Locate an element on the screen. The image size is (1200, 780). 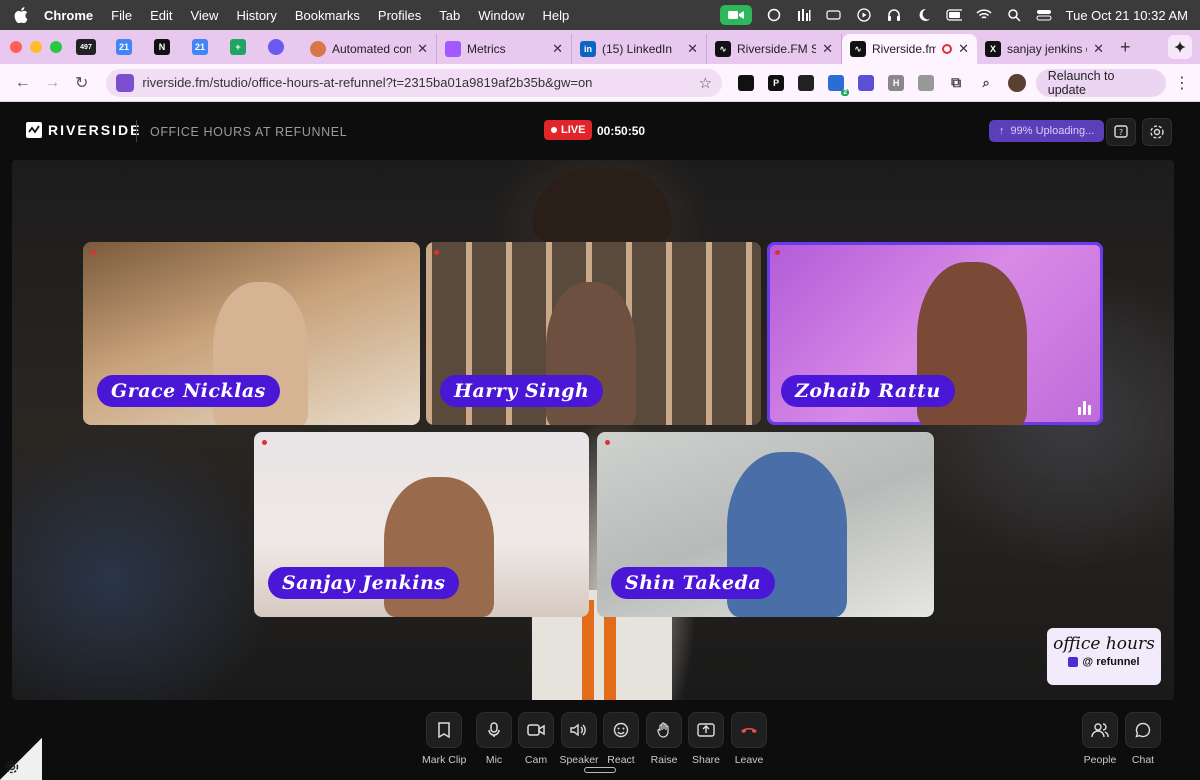
apple-icon is located at coordinates (21, 15).